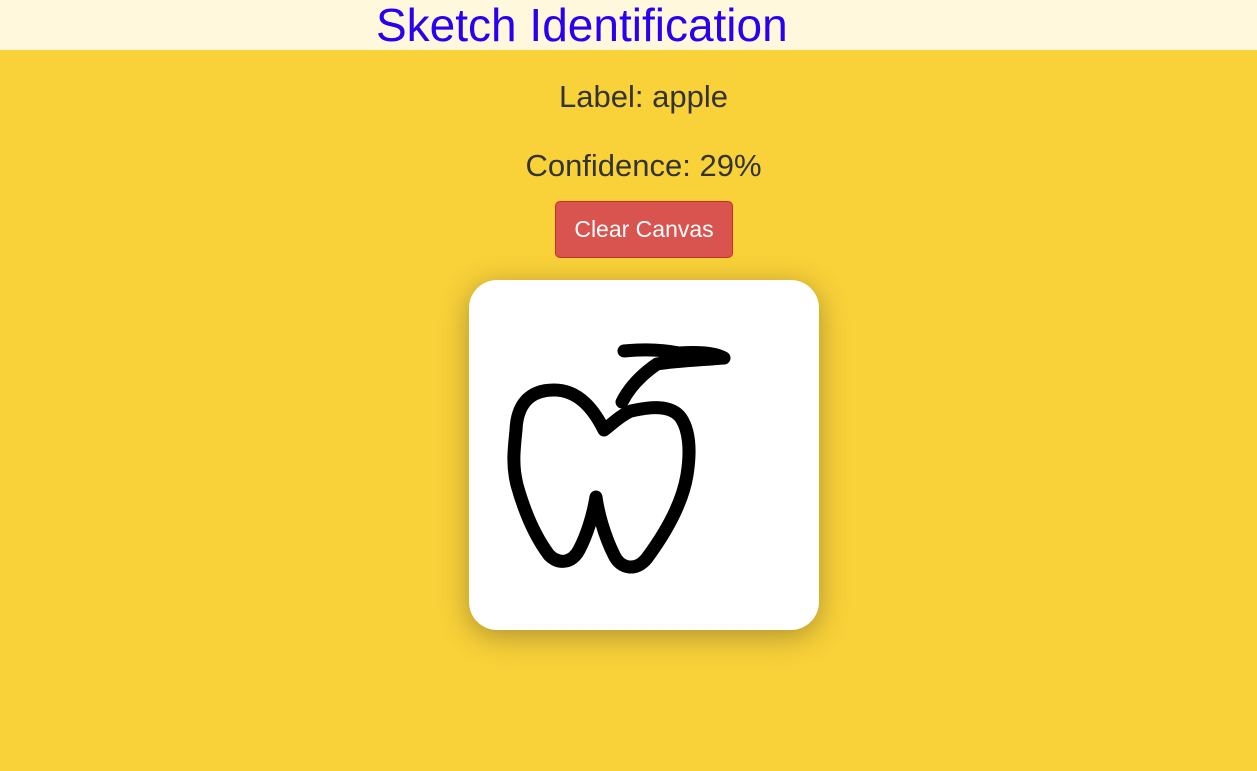 This screenshot has height=771, width=1257. Describe the element at coordinates (582, 25) in the screenshot. I see `page-title: Sketch Identification` at that location.